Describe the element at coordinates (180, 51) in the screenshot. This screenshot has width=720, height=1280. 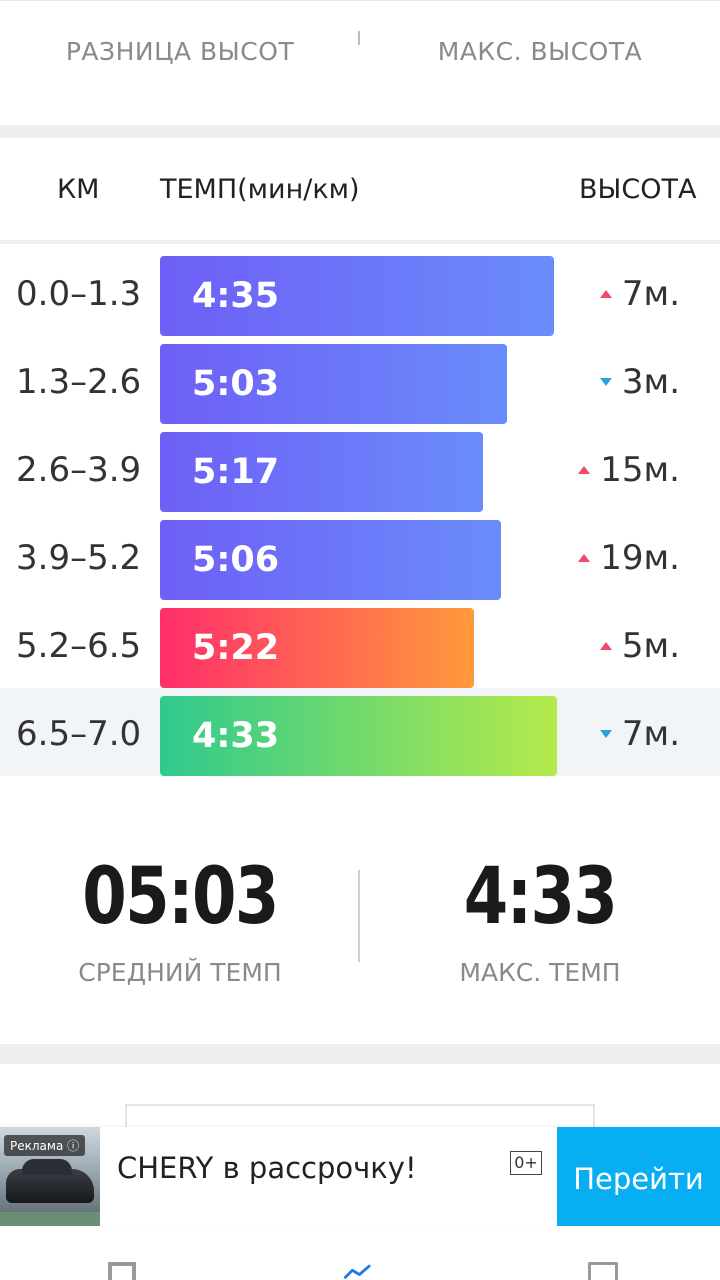
I see `elevation-gain-label: РАЗНИЦА ВЫСОТ` at that location.